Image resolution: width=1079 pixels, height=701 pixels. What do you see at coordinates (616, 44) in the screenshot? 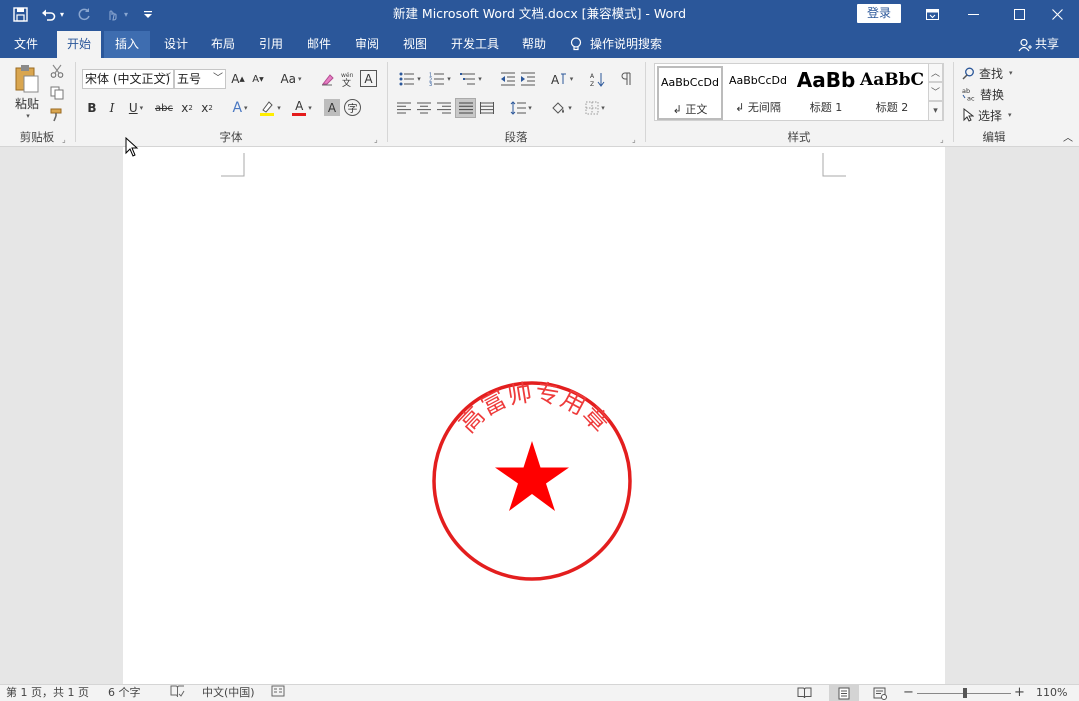
I see `tell-me-search: 操作说明搜索` at bounding box center [616, 44].